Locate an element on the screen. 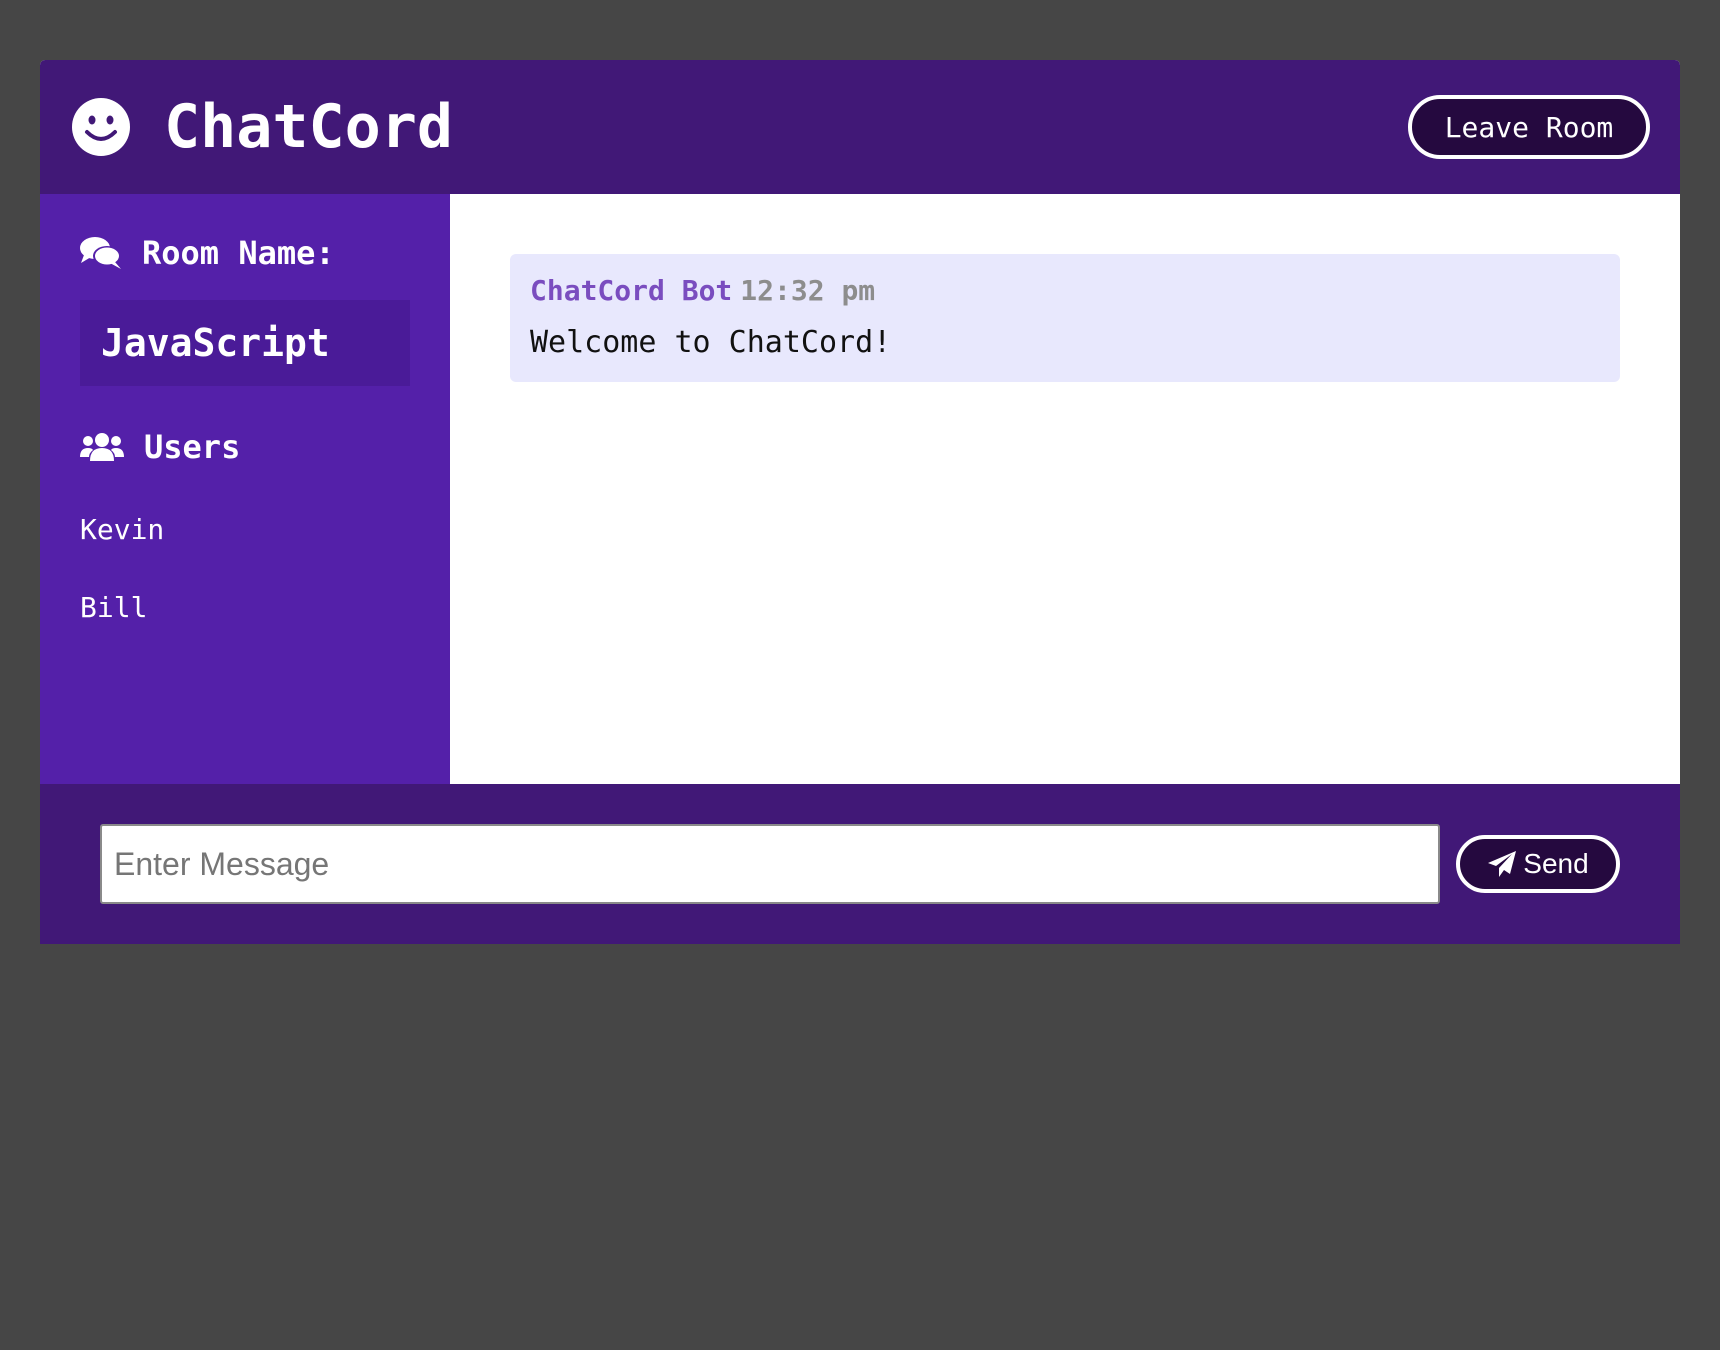  users-label: Users is located at coordinates (192, 447).